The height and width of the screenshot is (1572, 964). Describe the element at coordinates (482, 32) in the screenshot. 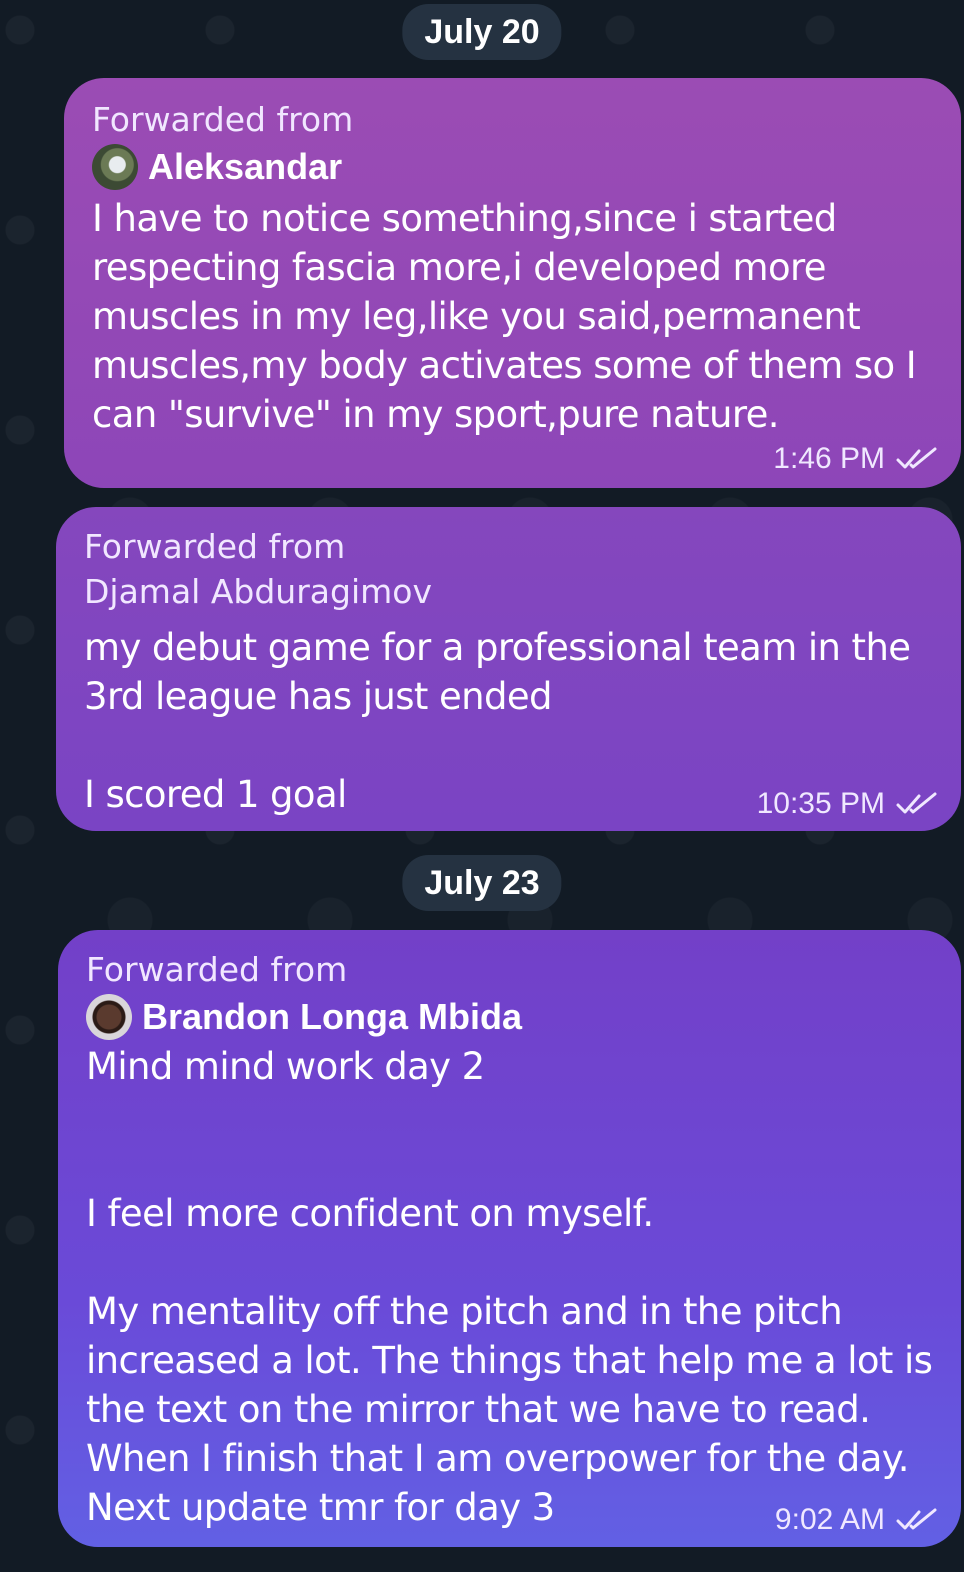

I see `date-separator: July 20` at that location.